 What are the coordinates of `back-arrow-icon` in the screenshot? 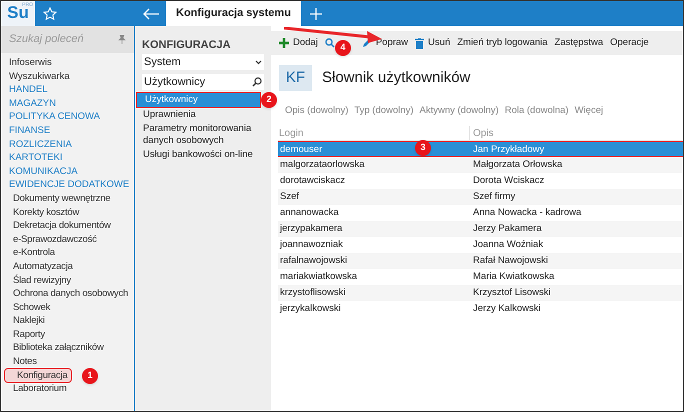 It's located at (151, 14).